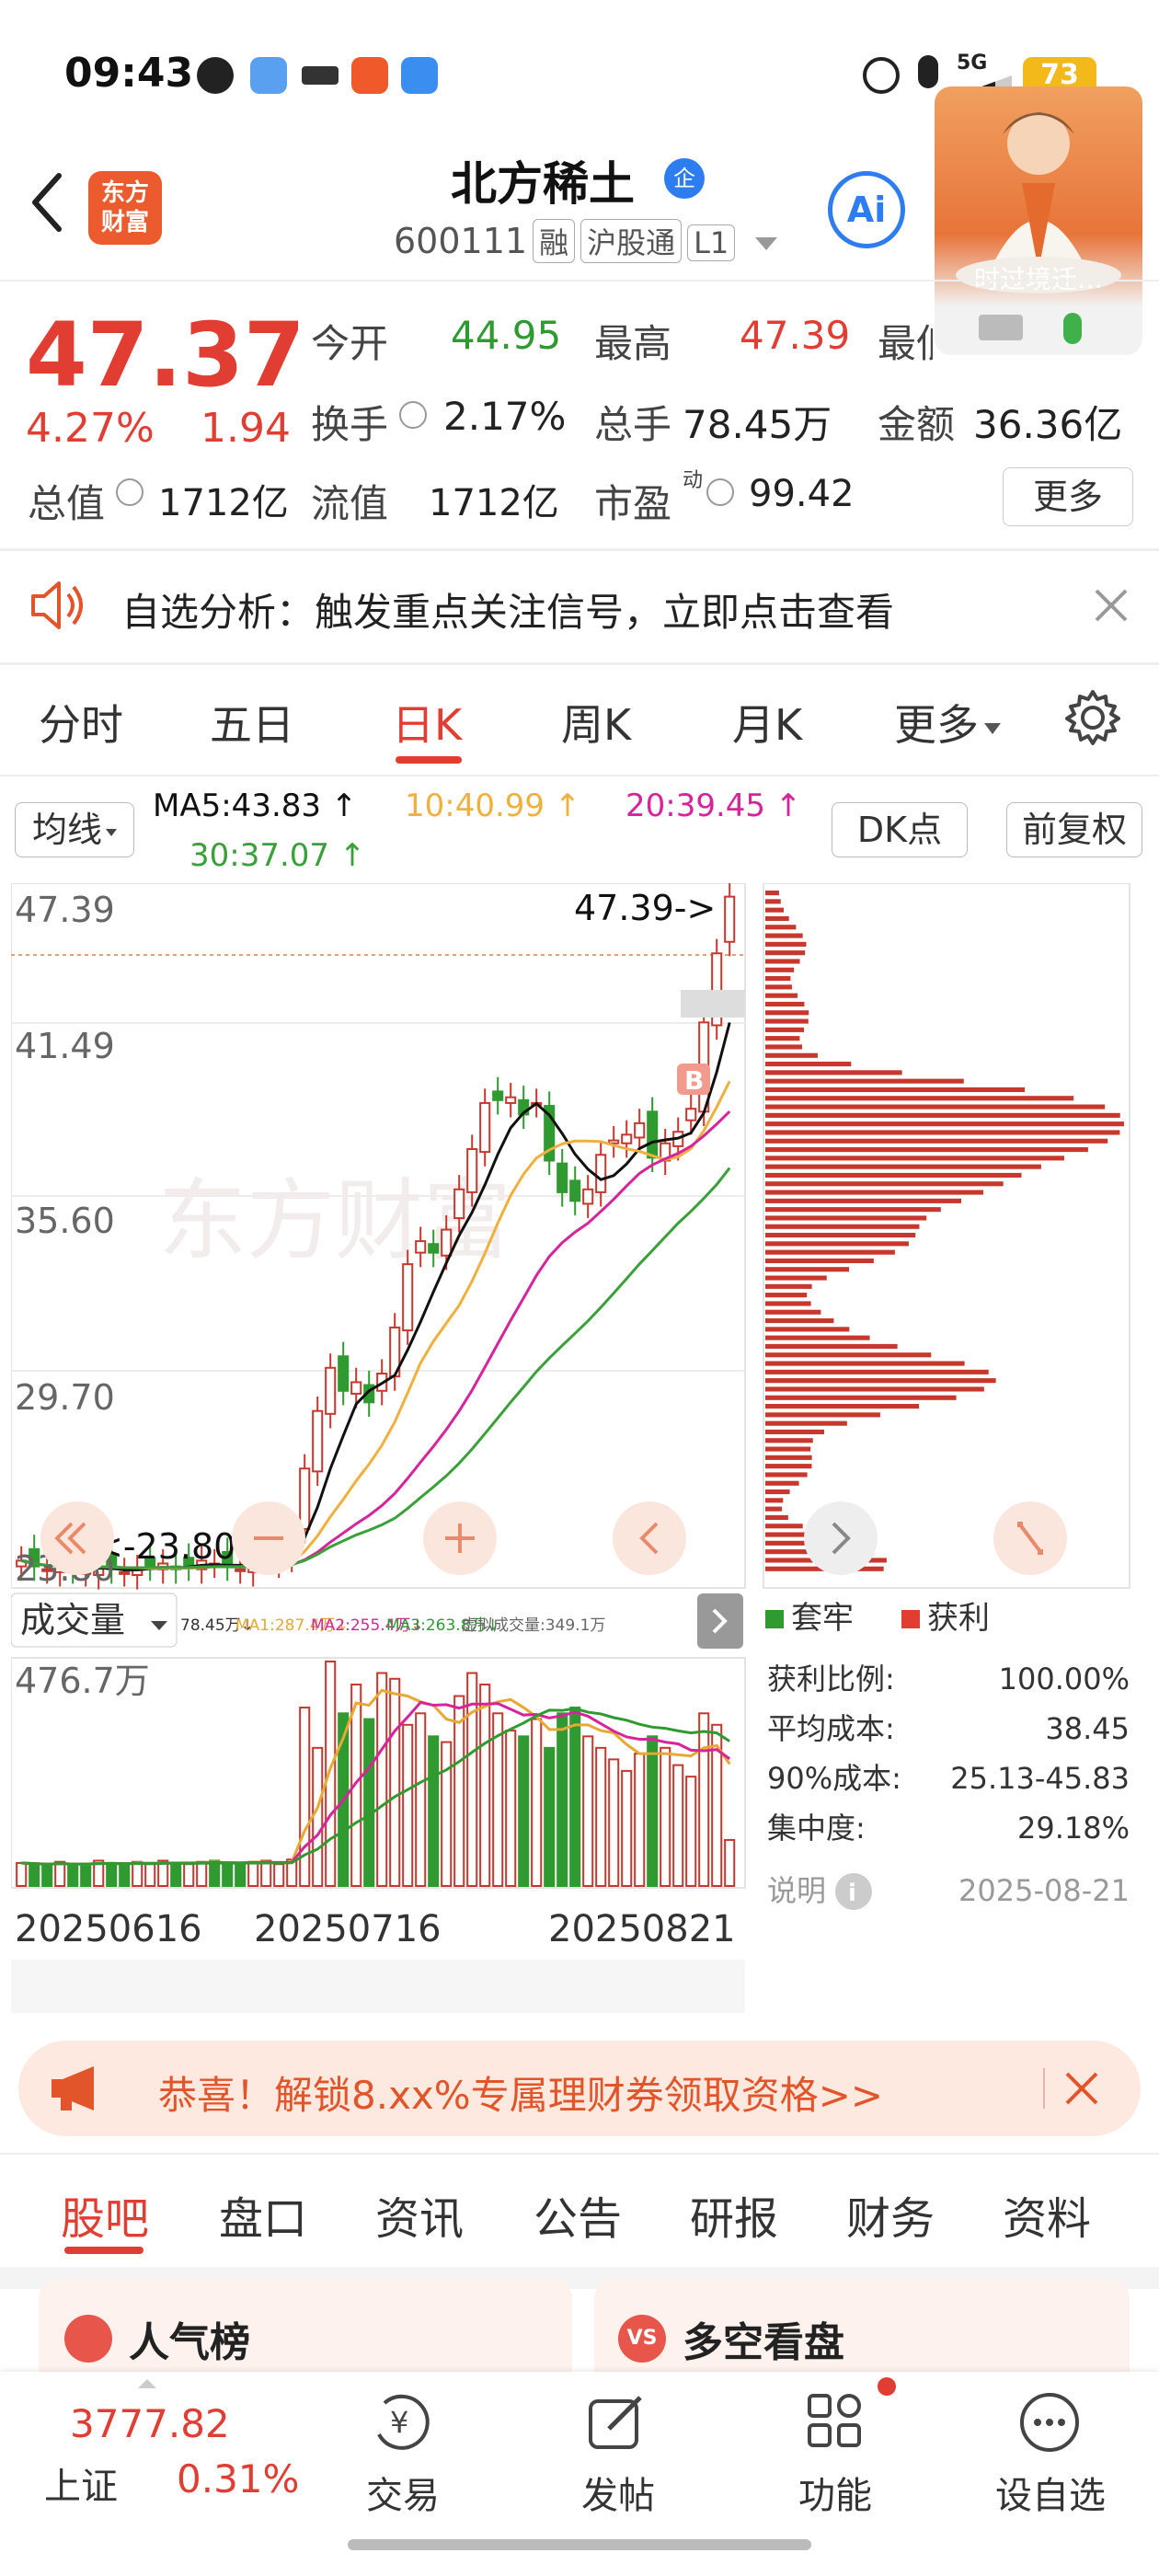  What do you see at coordinates (81, 2483) in the screenshot?
I see `index-name: 上证` at bounding box center [81, 2483].